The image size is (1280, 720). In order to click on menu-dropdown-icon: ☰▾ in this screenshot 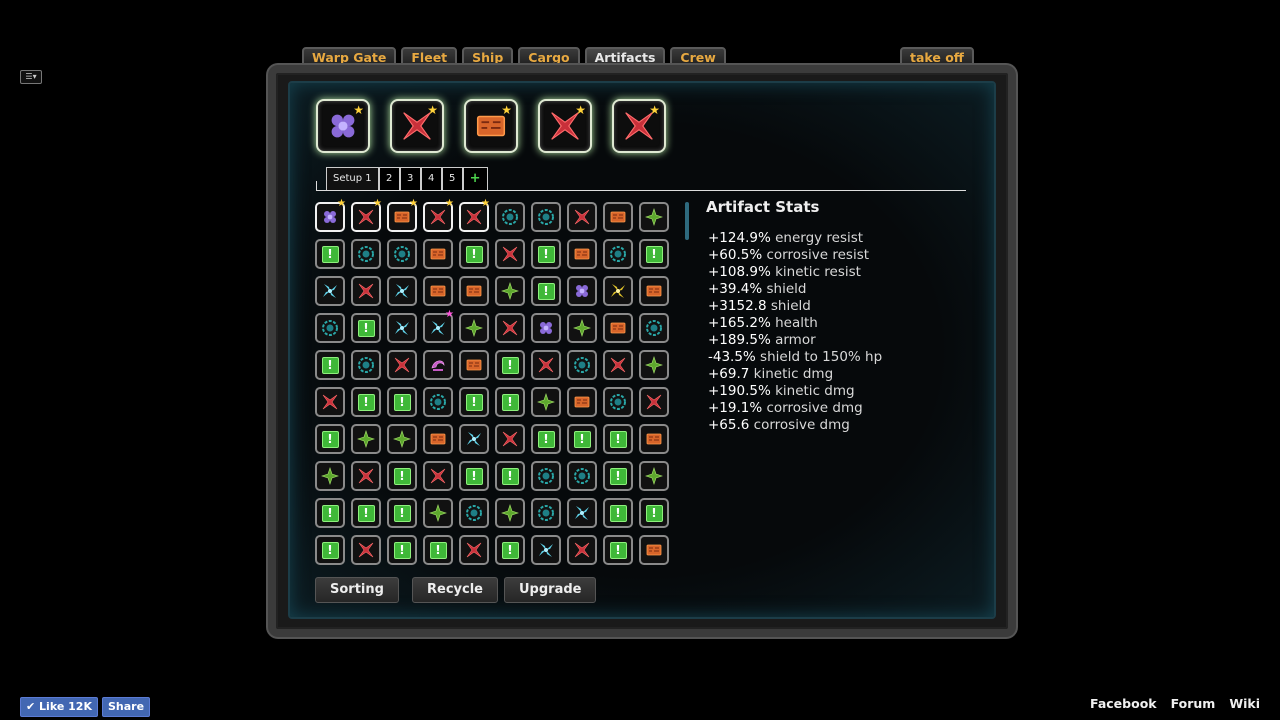, I will do `click(31, 77)`.